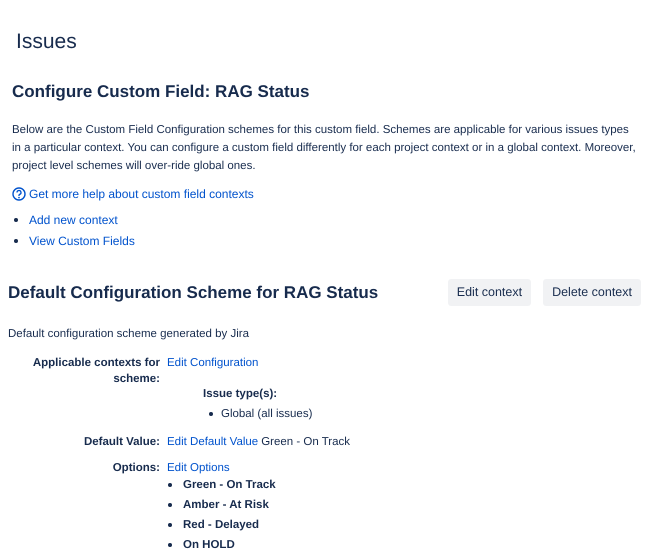 The height and width of the screenshot is (560, 650). What do you see at coordinates (324, 148) in the screenshot?
I see `intro-paragraph: Below are the Custom Field Configuration schemes for this custom field. Schemes are applicable for various issues types in a particular context. You can configure a custom field differently for each project context or in a global context. Moreover, project level schemes will over-ride global ones.` at bounding box center [324, 148].